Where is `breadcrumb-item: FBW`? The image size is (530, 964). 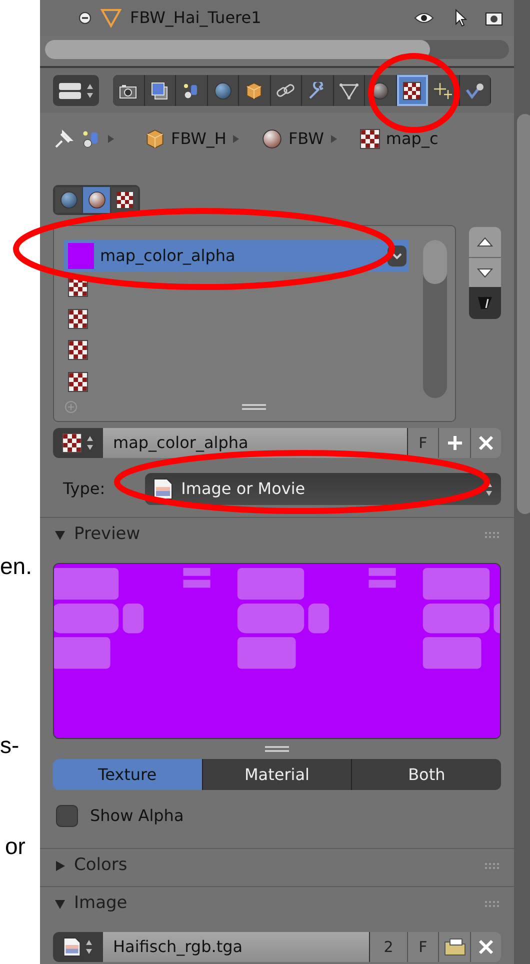
breadcrumb-item: FBW is located at coordinates (306, 139).